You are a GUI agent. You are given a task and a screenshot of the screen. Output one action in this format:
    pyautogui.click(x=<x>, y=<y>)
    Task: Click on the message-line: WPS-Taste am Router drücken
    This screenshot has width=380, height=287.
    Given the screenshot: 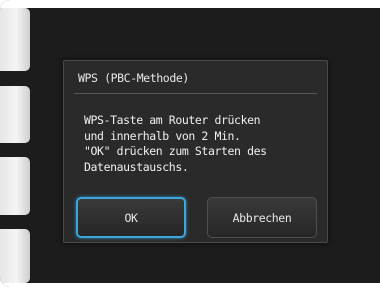 What is the action you would take?
    pyautogui.click(x=172, y=120)
    